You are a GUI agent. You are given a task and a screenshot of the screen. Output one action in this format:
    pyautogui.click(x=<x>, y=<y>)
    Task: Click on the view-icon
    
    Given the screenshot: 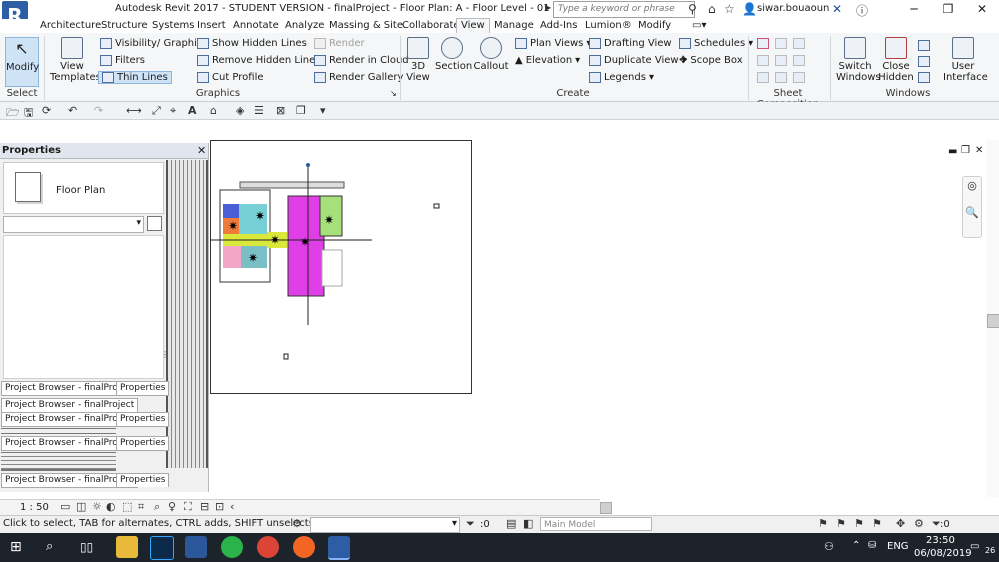 What is the action you would take?
    pyautogui.click(x=799, y=43)
    